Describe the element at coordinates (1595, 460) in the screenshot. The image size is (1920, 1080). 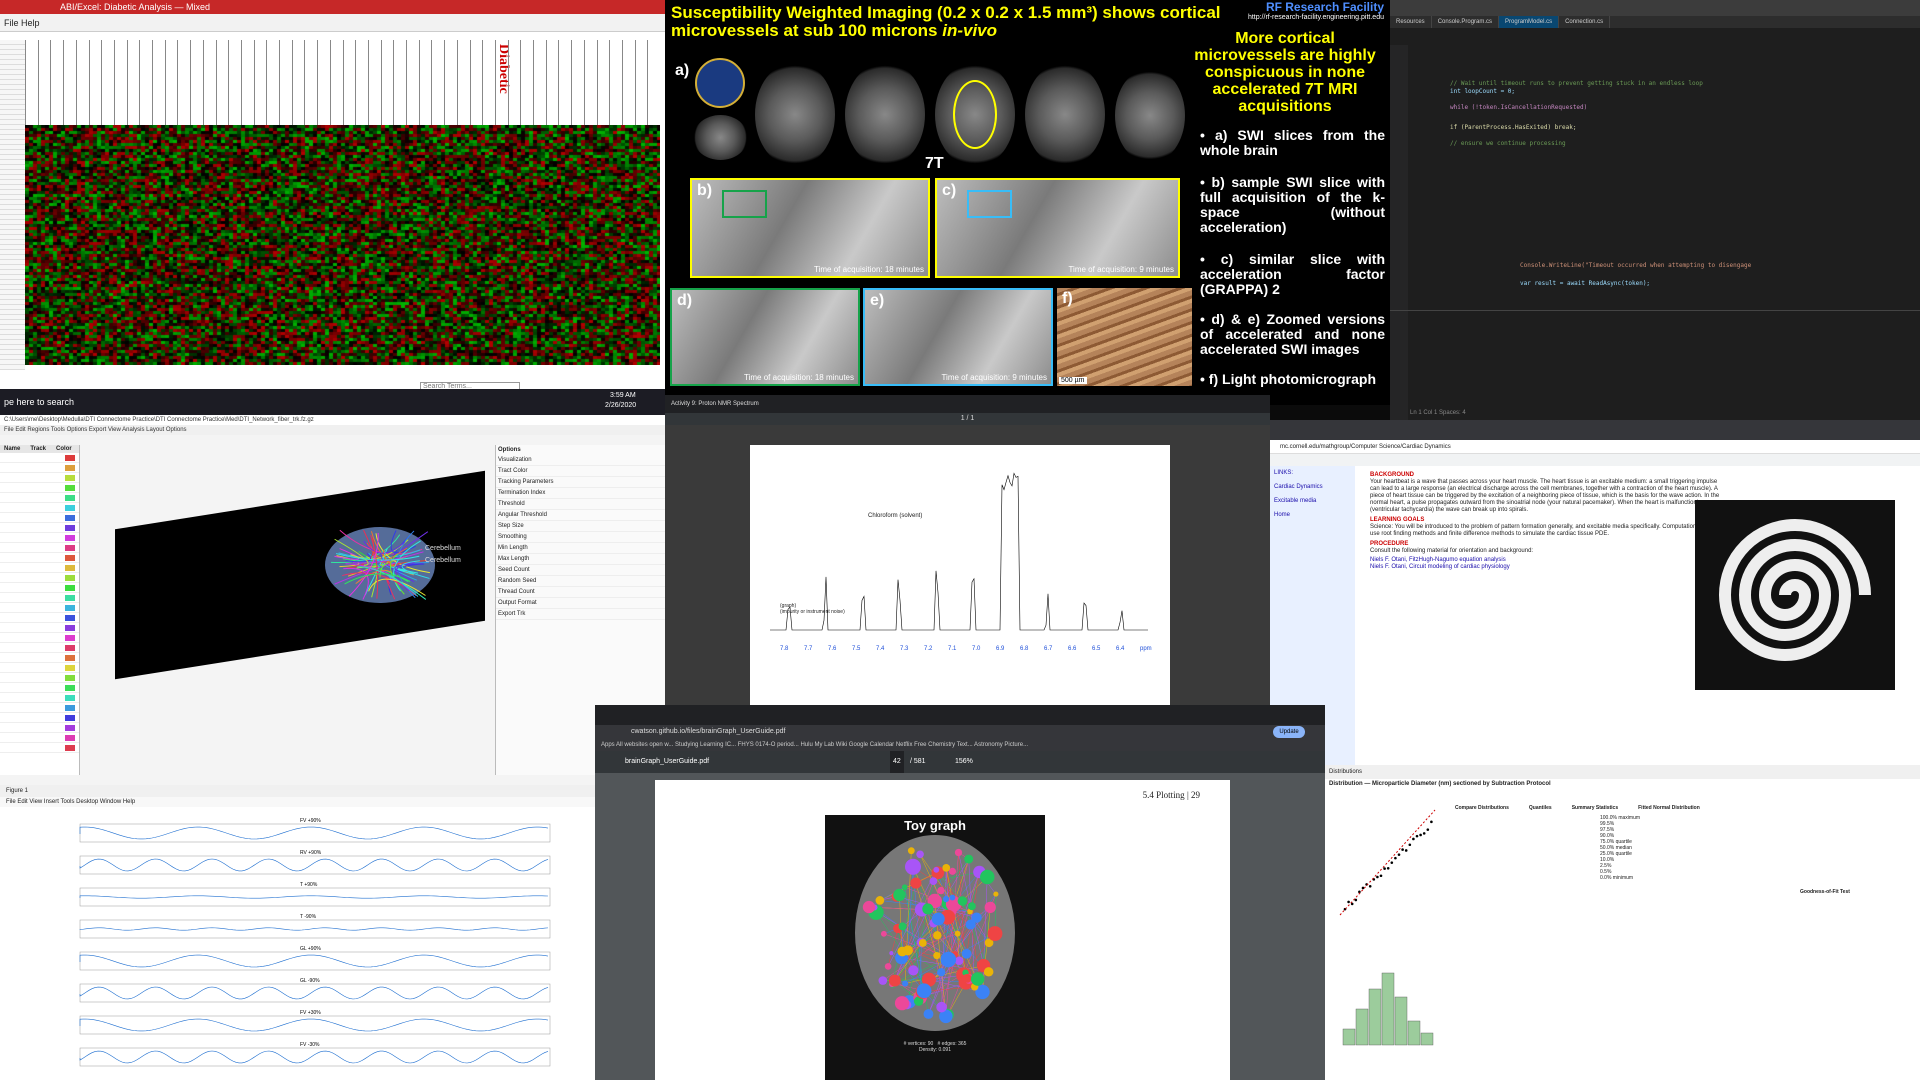
I see `bookmark-bar` at that location.